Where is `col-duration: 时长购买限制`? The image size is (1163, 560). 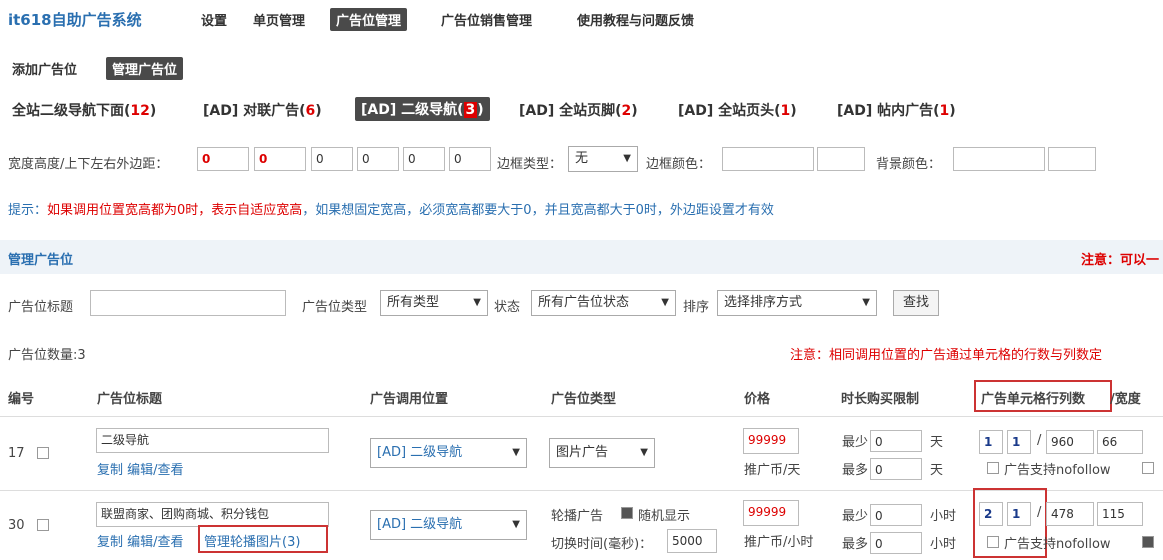 col-duration: 时长购买限制 is located at coordinates (880, 399).